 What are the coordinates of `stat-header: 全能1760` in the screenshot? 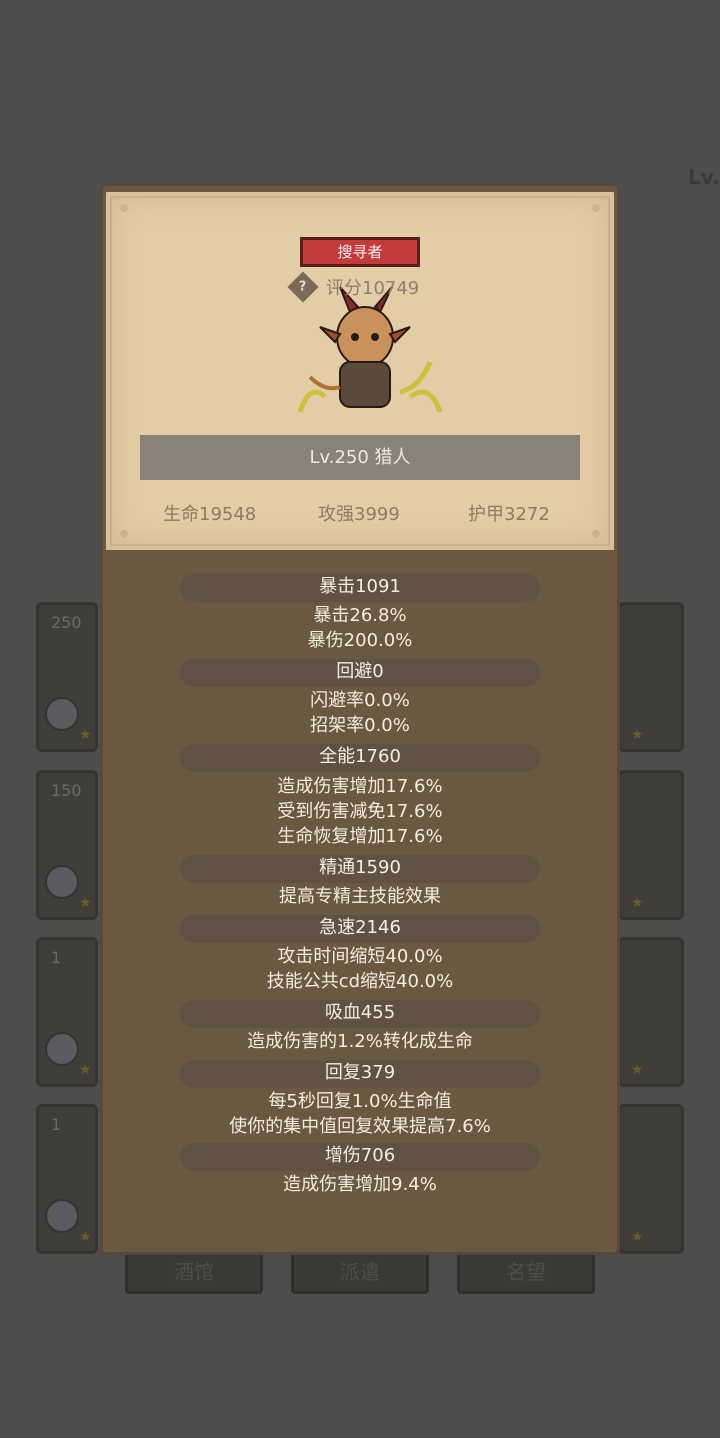 It's located at (360, 758).